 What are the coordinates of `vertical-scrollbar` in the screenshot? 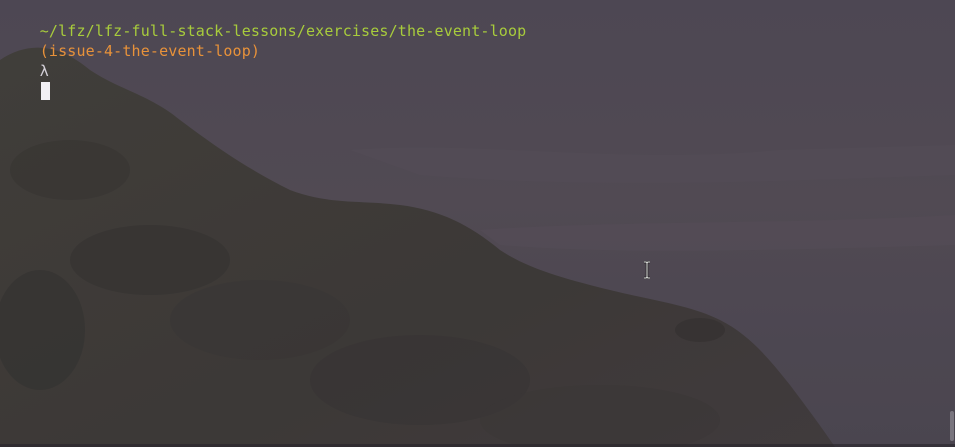 It's located at (952, 223).